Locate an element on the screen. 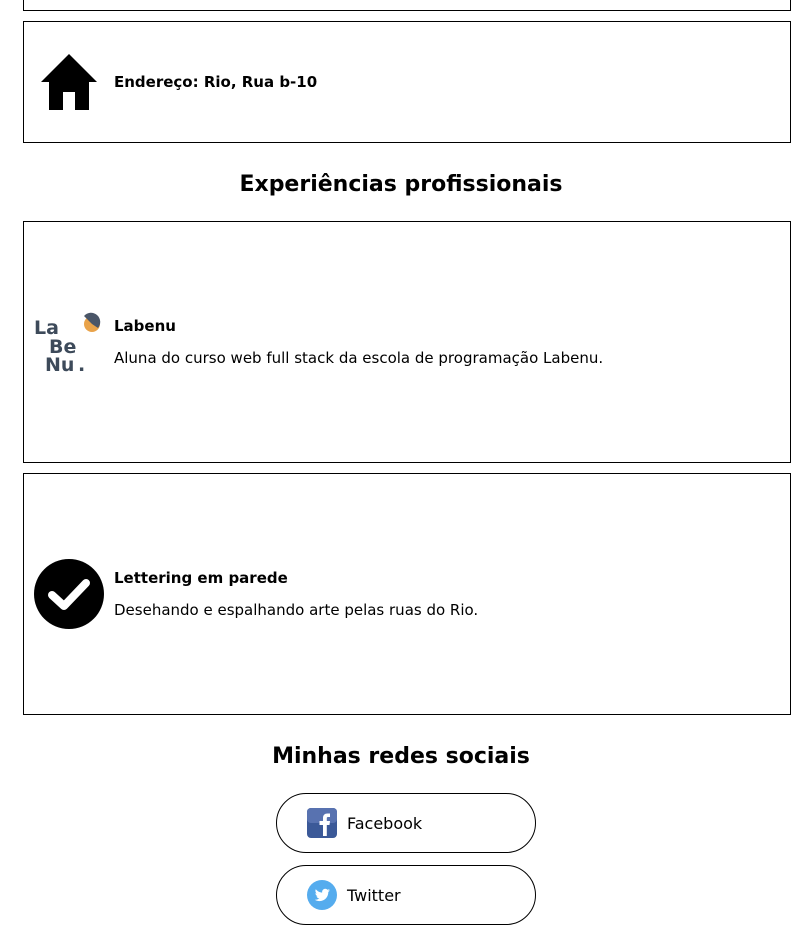 Image resolution: width=802 pixels, height=936 pixels. address-card: Endereço: Rio, Rua b-10 is located at coordinates (407, 82).